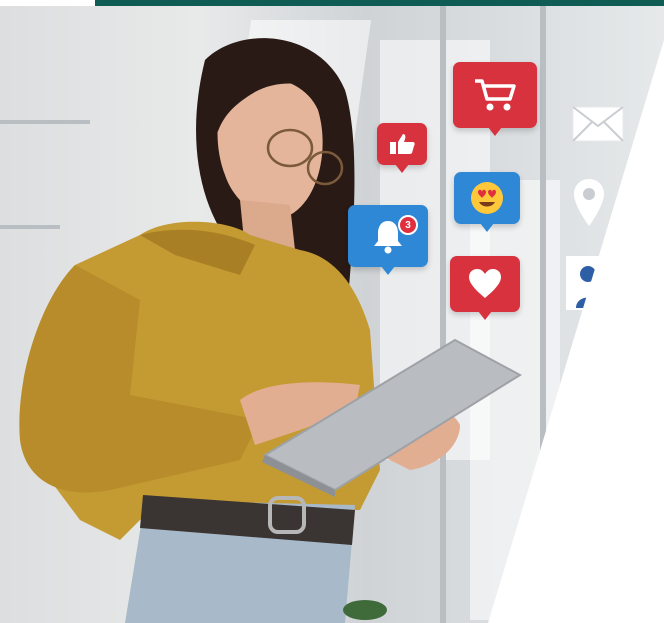 The image size is (664, 623). I want to click on top-bar-left, so click(47, 3).